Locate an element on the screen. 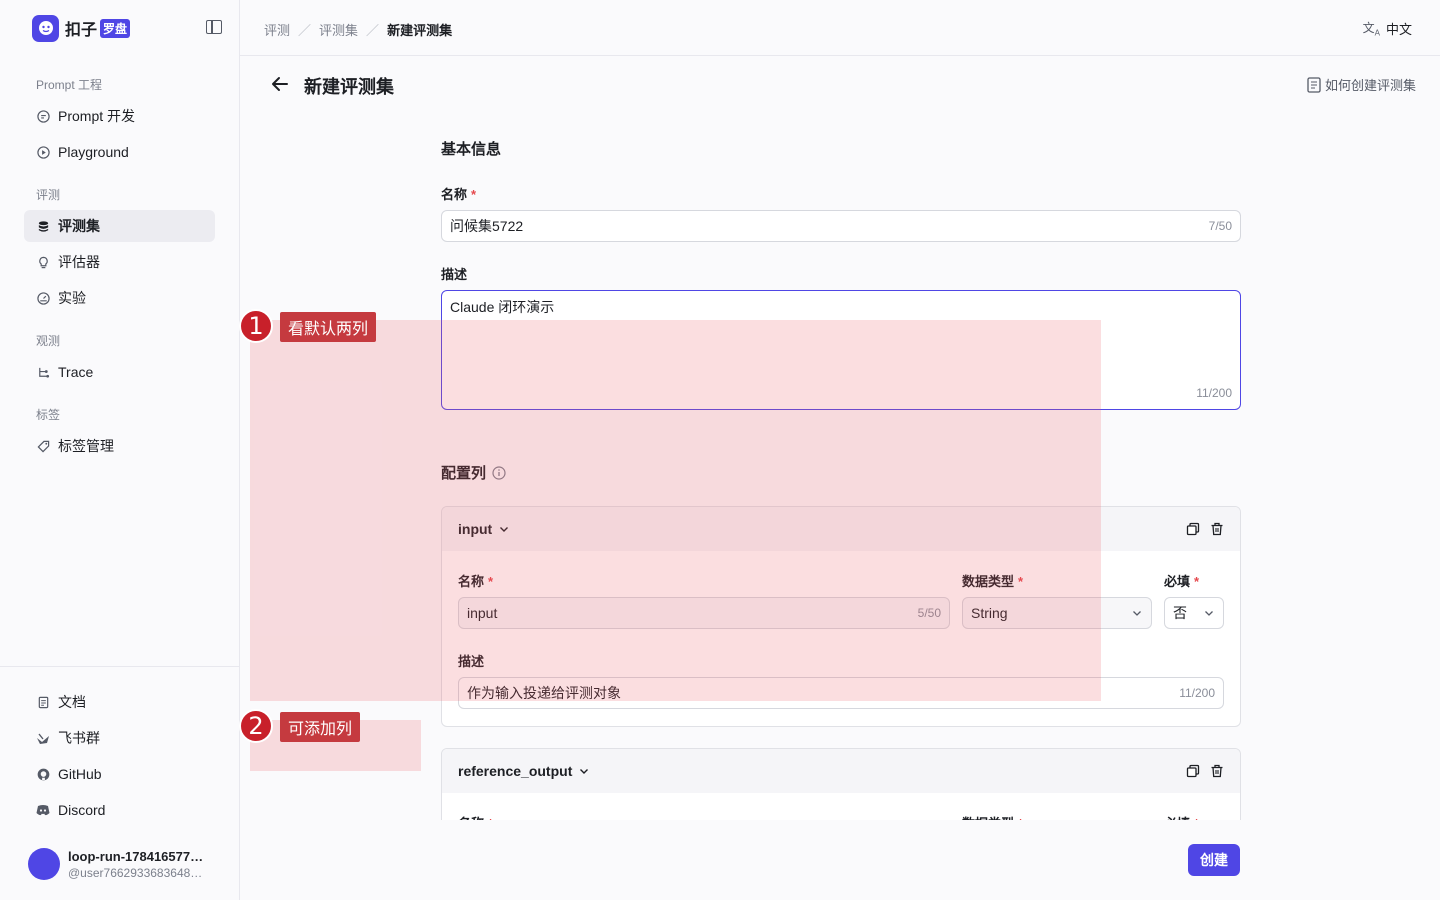 This screenshot has height=900, width=1440. form-footer is located at coordinates (840, 860).